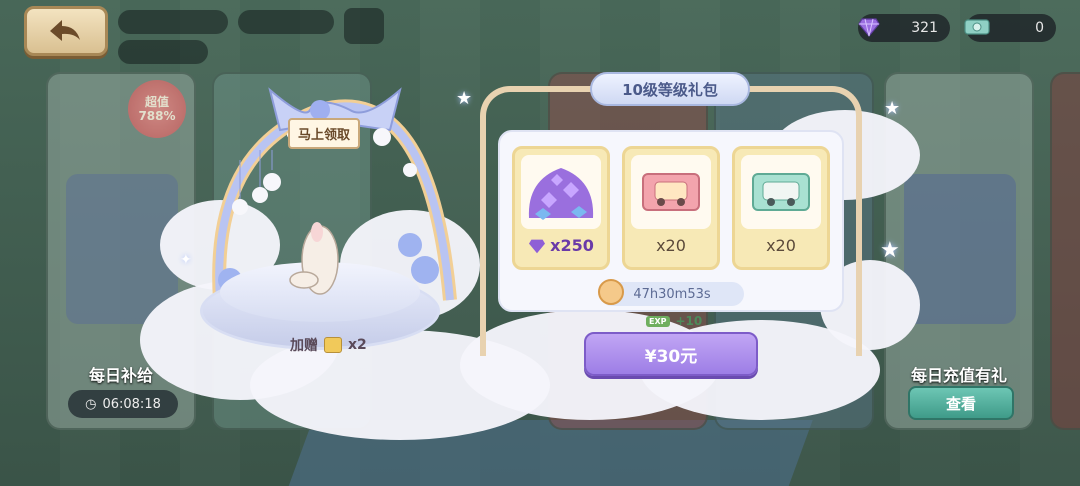 The width and height of the screenshot is (1080, 486). What do you see at coordinates (671, 192) in the screenshot?
I see `pink-vehicle-ticket-icon` at bounding box center [671, 192].